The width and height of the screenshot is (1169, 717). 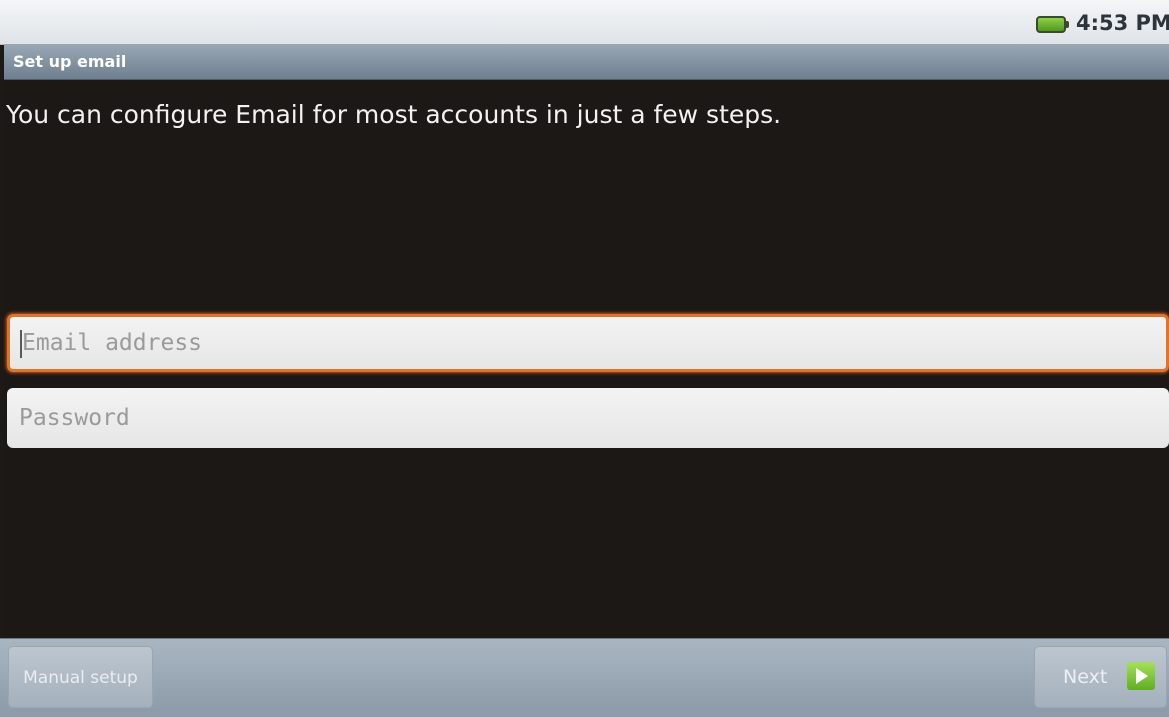 What do you see at coordinates (70, 61) in the screenshot?
I see `screen-title: Set up email` at bounding box center [70, 61].